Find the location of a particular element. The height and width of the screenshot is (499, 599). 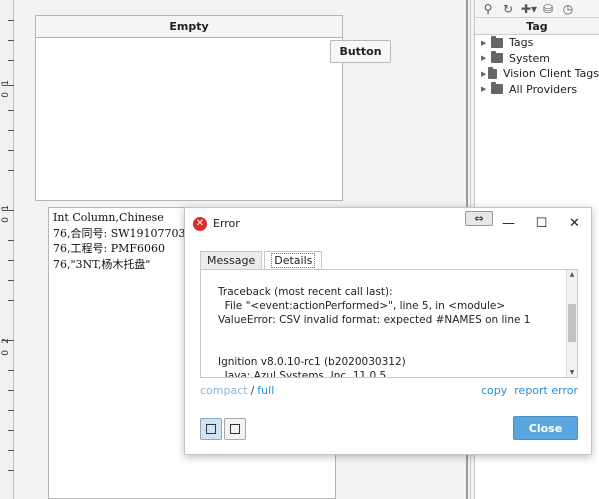

table-header: Empty is located at coordinates (189, 27).